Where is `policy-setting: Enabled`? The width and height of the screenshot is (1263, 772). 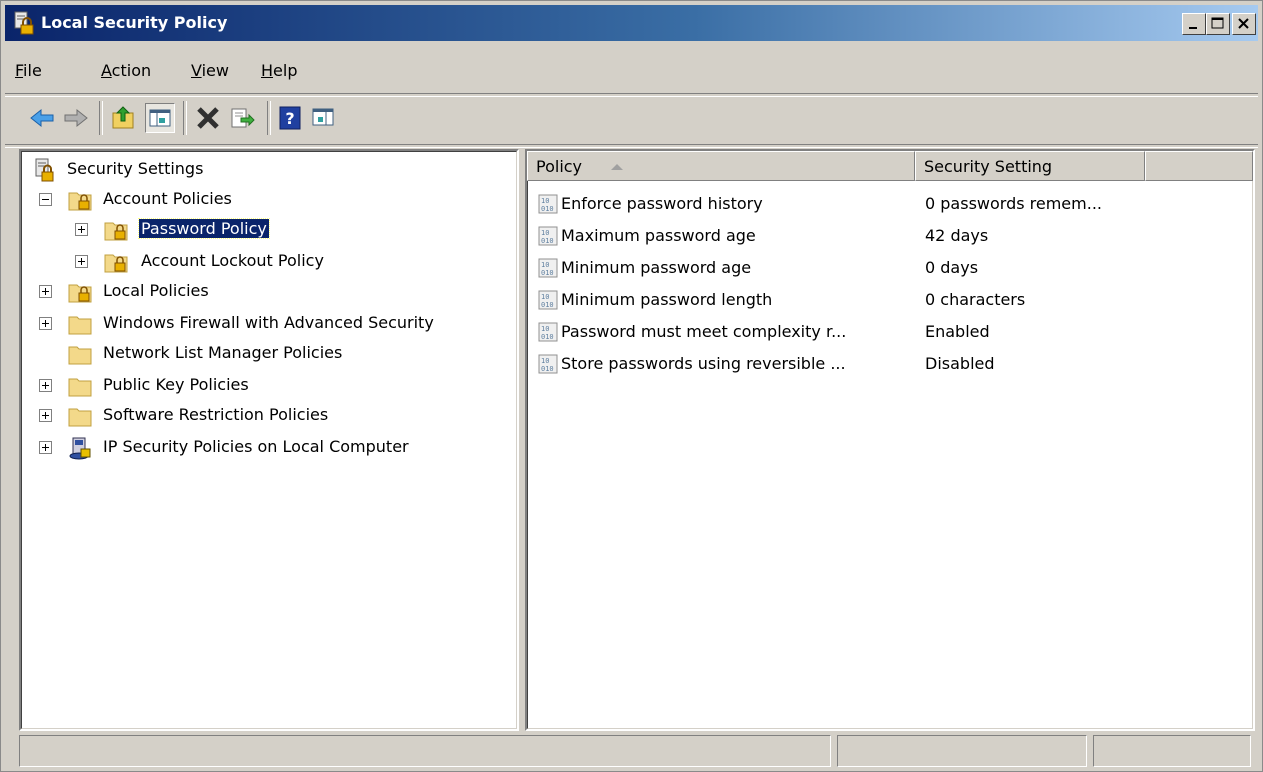 policy-setting: Enabled is located at coordinates (957, 331).